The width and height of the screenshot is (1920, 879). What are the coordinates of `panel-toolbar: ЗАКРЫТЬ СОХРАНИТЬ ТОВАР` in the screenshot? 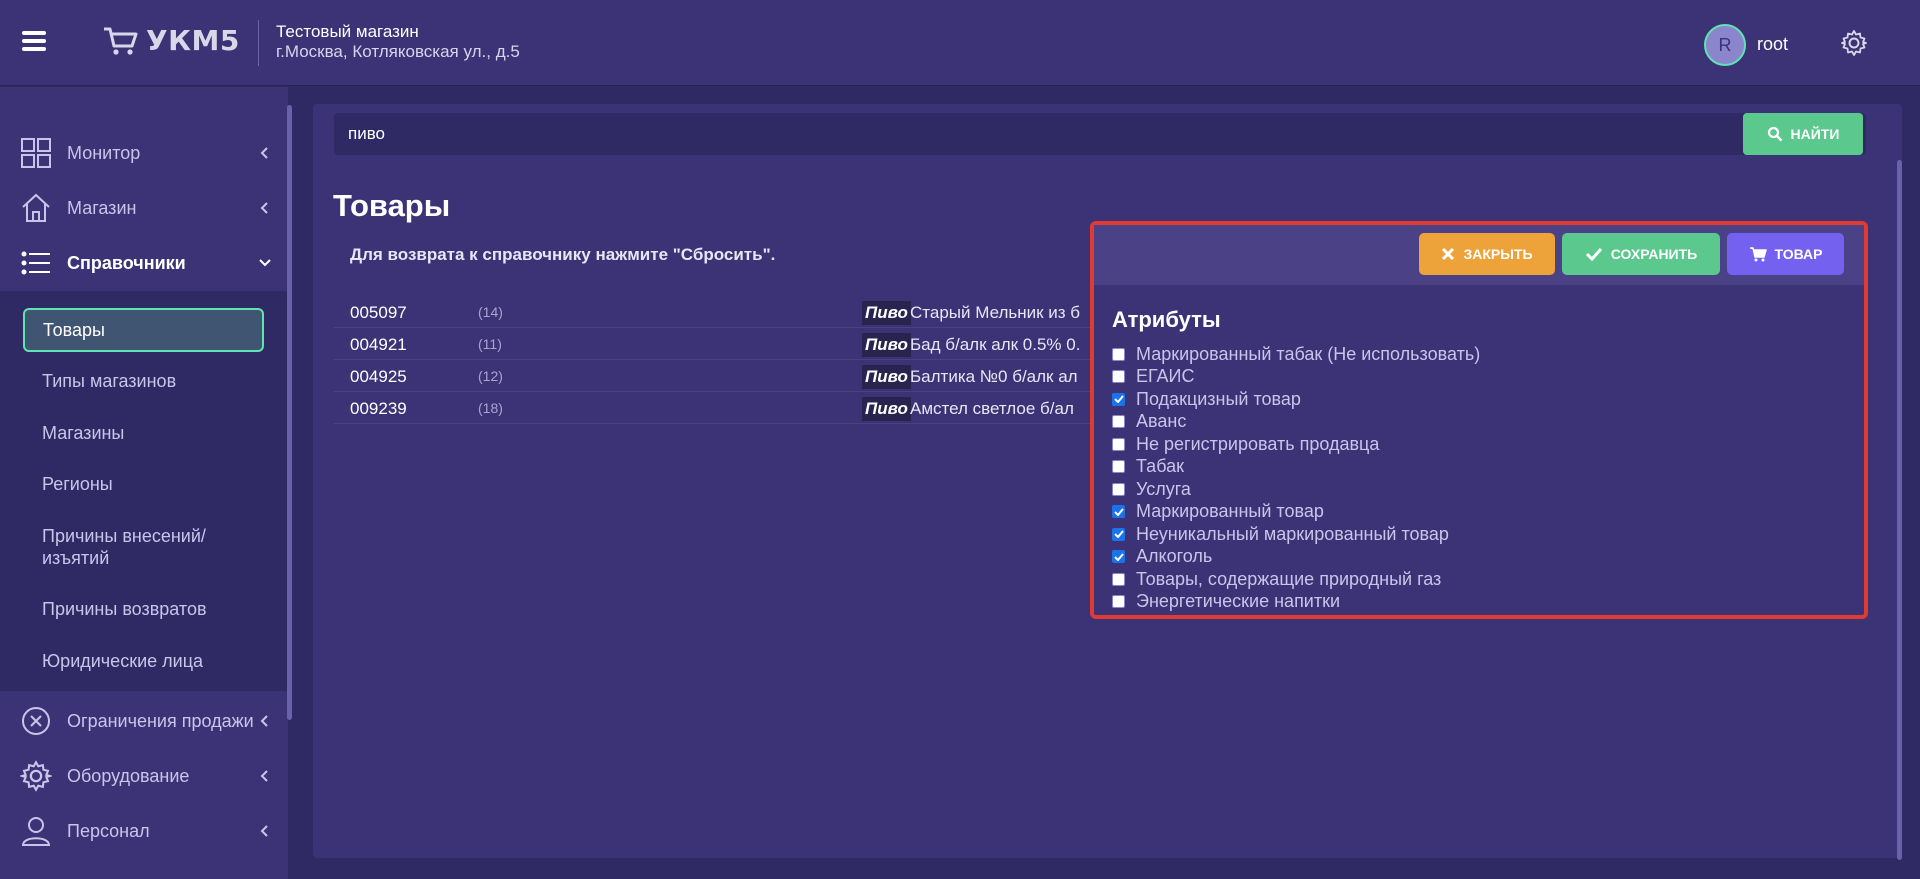 It's located at (1479, 255).